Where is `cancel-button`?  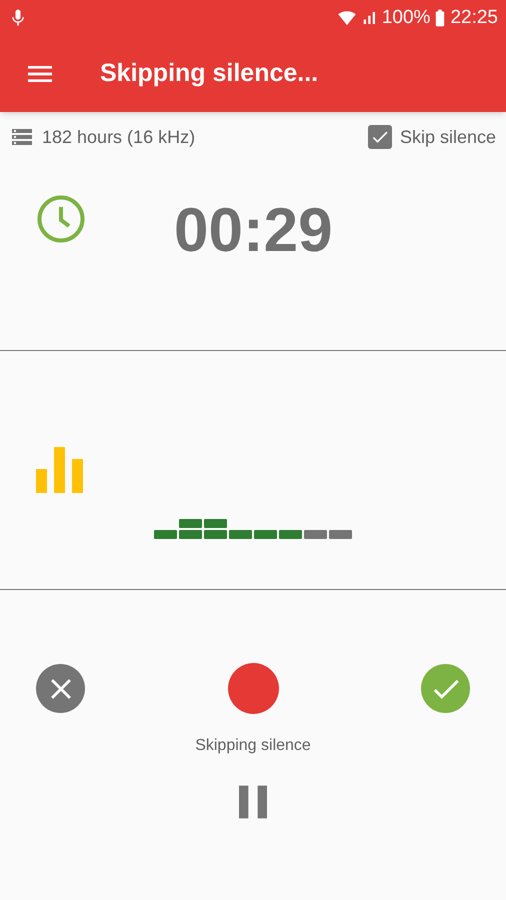
cancel-button is located at coordinates (60, 688).